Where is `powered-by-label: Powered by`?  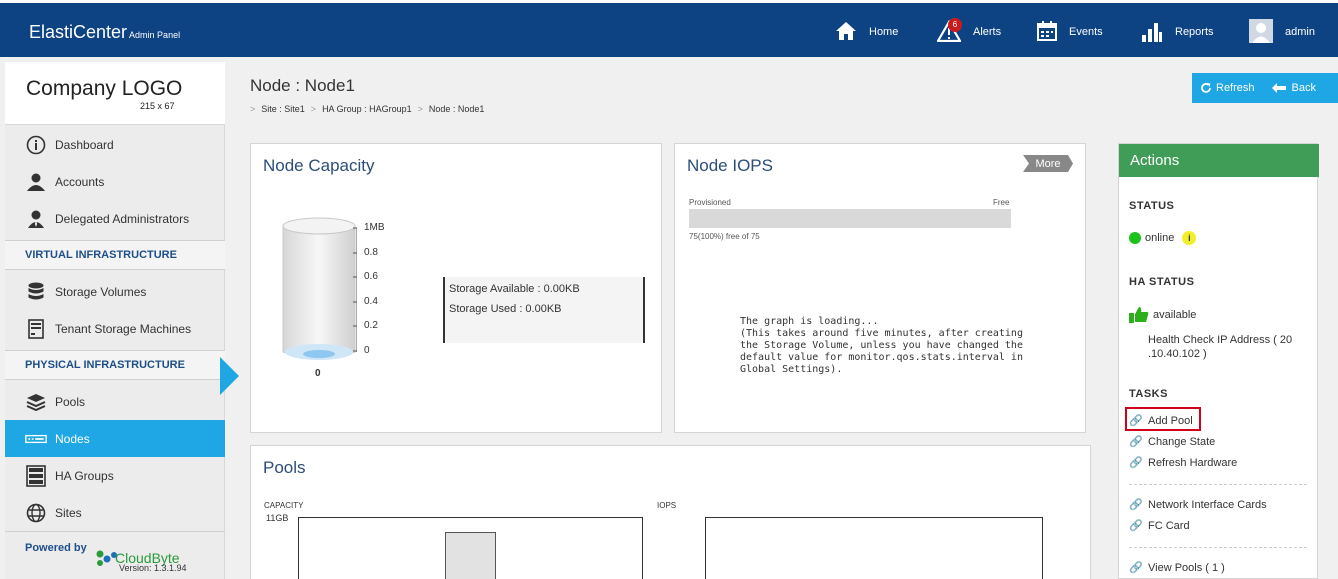 powered-by-label: Powered by is located at coordinates (56, 548).